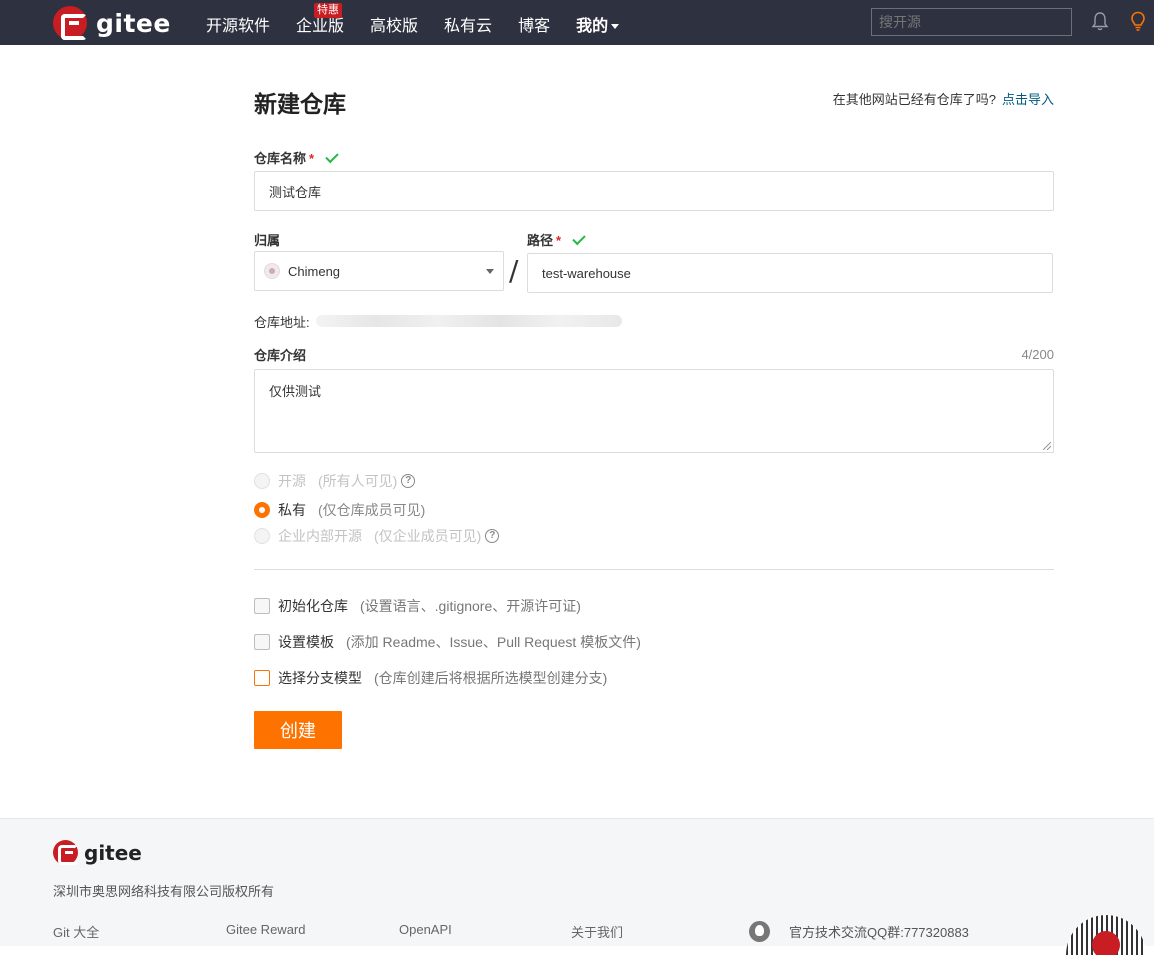 The height and width of the screenshot is (955, 1154). I want to click on import-prompt: 在其他网站已经有仓库了吗? 点击导入, so click(943, 98).